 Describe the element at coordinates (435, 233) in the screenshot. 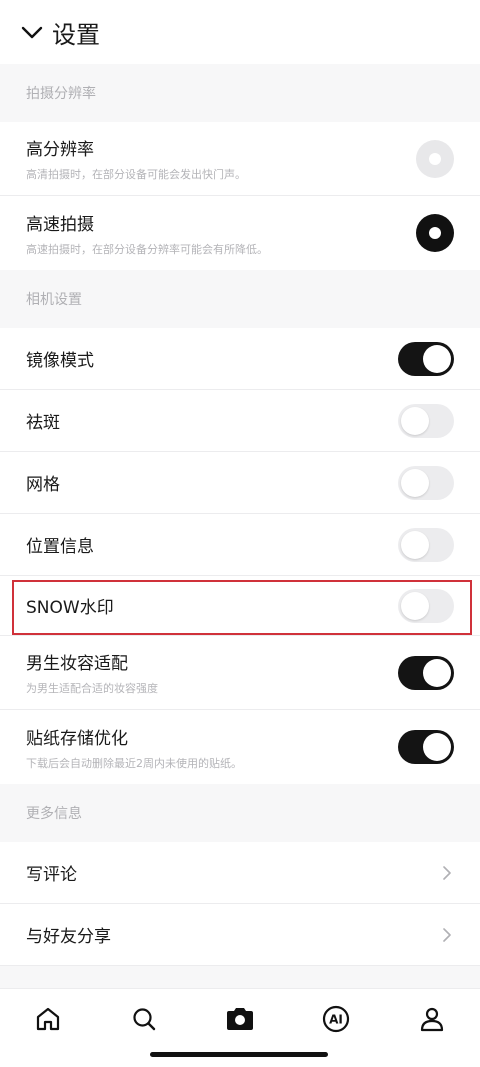

I see `radio-button-selected` at that location.